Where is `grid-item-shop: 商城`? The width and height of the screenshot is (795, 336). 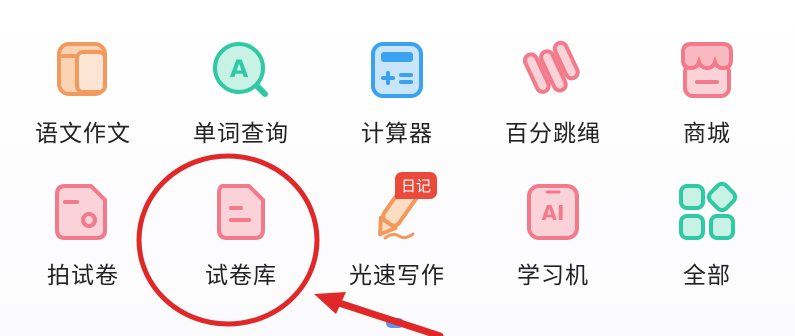 grid-item-shop: 商城 is located at coordinates (707, 93).